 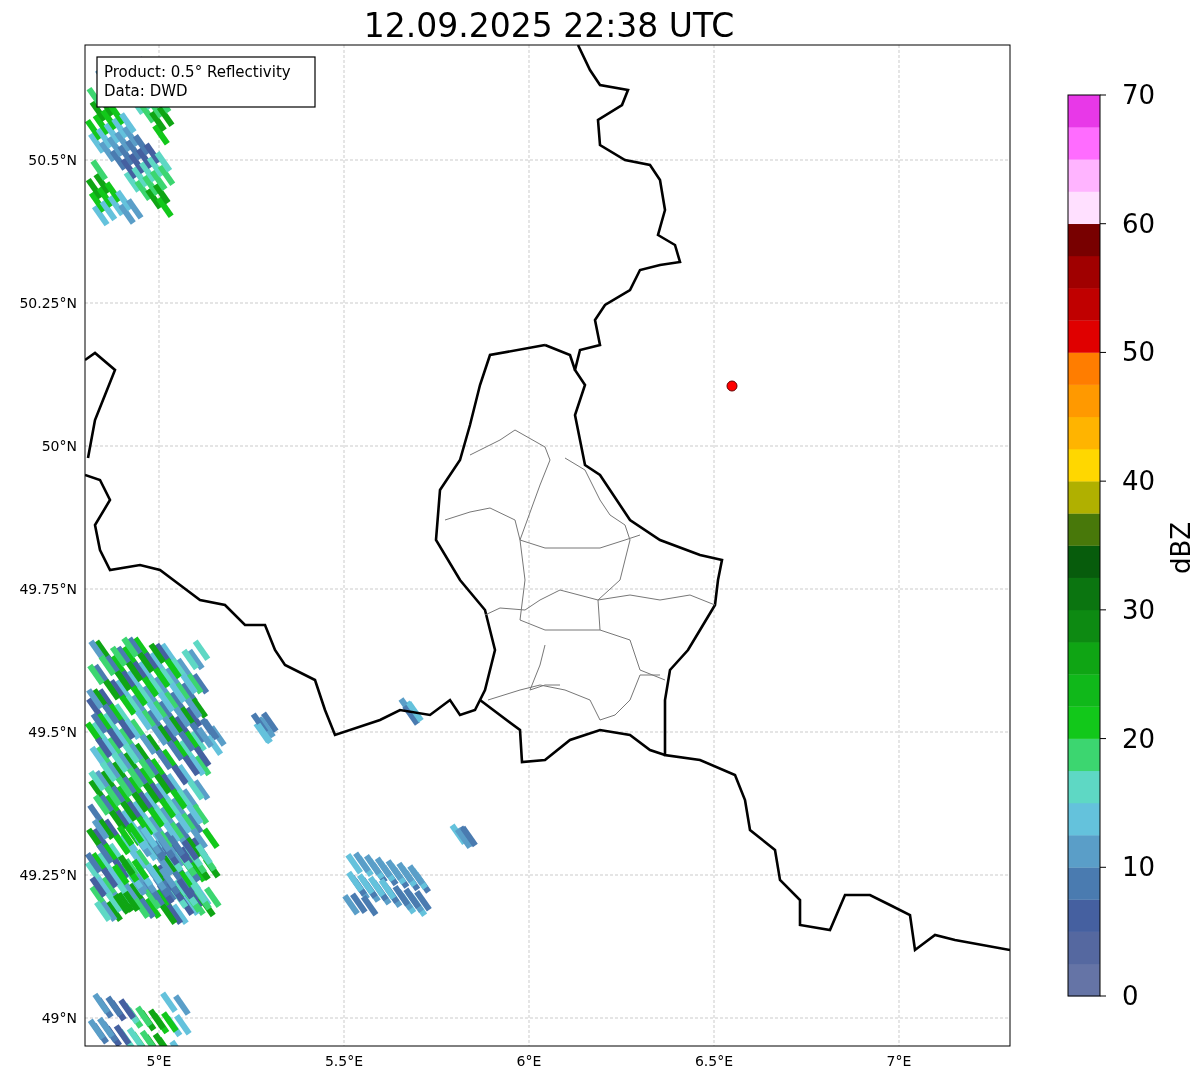 I want to click on info-text: Data: DWD, so click(x=146, y=91).